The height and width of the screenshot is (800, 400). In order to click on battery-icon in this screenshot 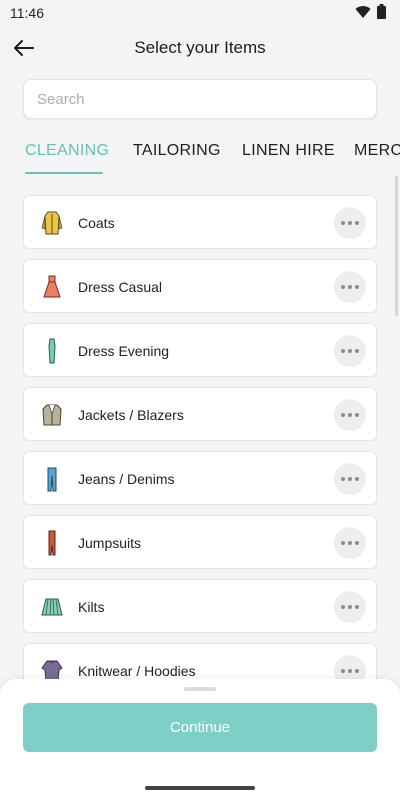, I will do `click(381, 11)`.